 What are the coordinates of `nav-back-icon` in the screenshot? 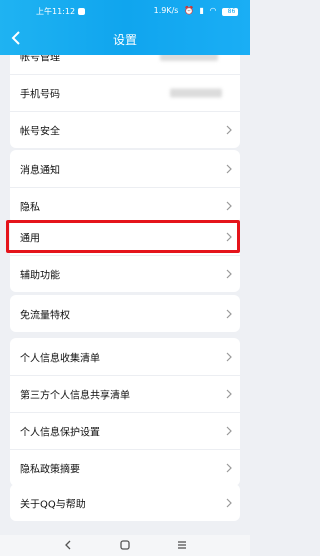 It's located at (68, 545).